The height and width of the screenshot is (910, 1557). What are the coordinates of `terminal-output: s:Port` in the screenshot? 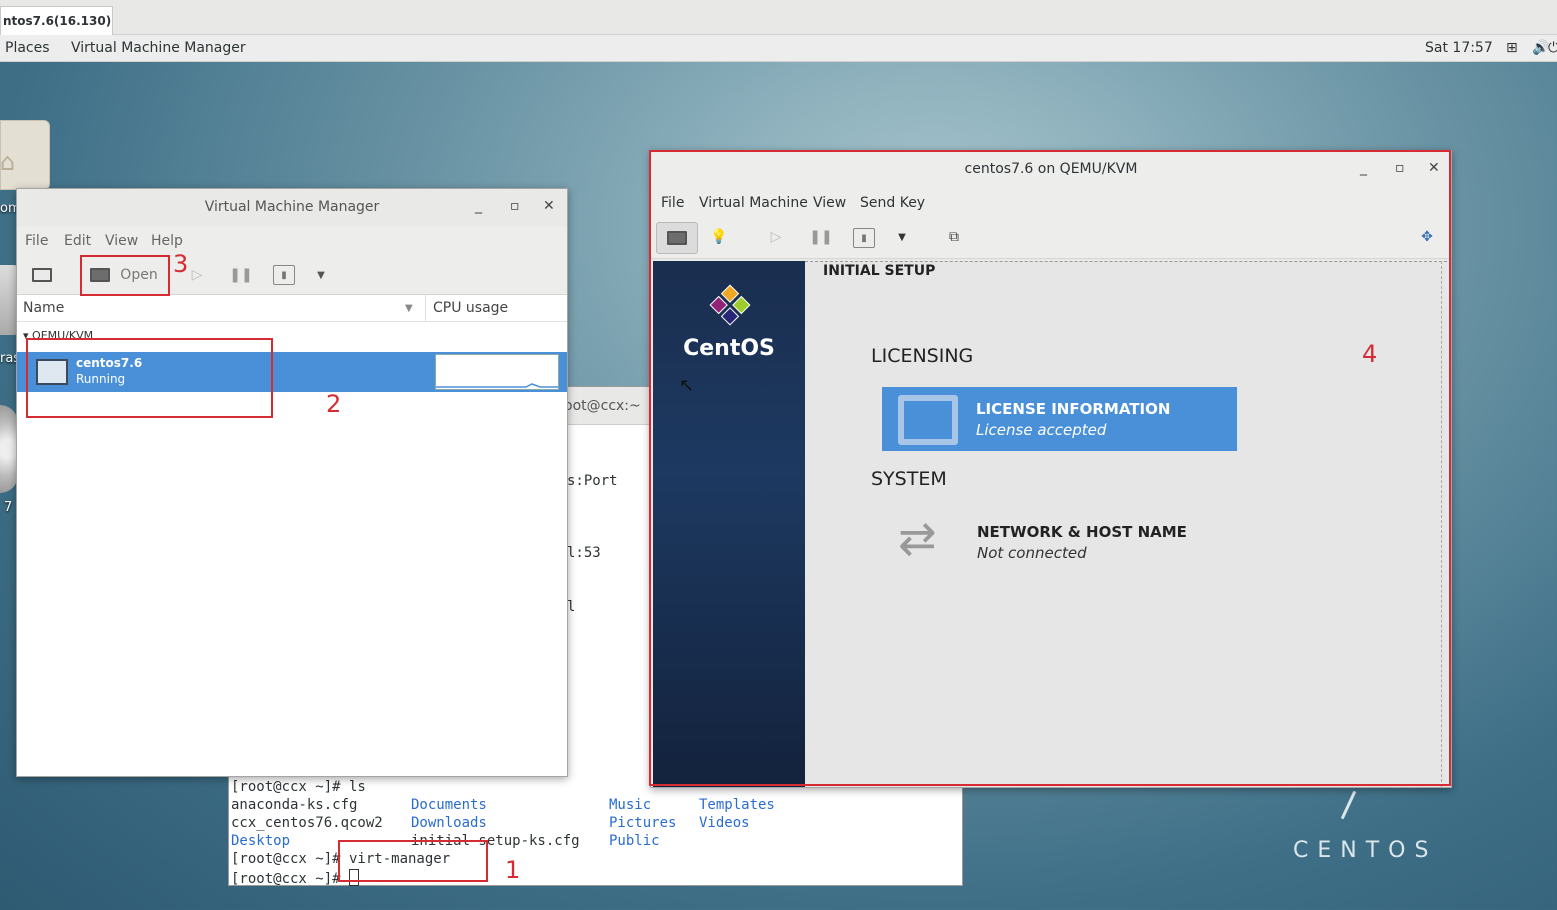 It's located at (592, 481).